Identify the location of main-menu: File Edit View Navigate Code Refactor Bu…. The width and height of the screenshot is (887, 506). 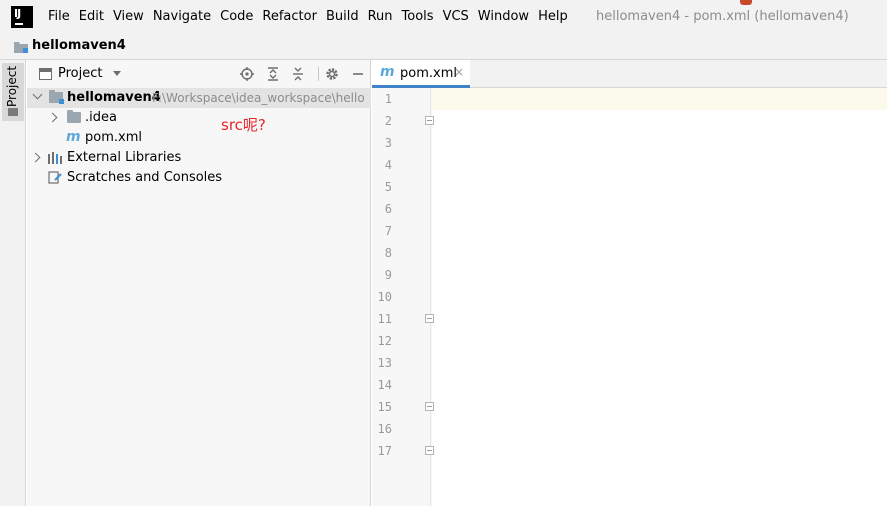
(312, 16).